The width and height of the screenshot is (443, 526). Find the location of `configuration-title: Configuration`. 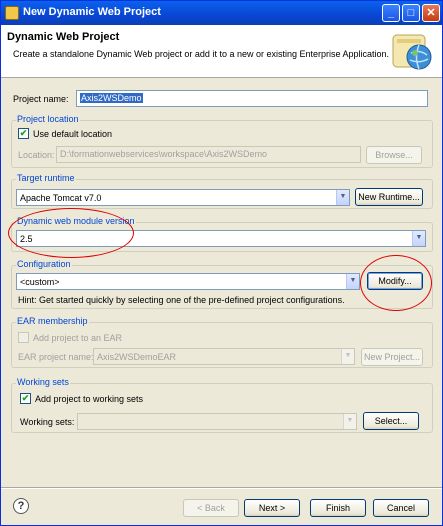

configuration-title: Configuration is located at coordinates (44, 264).